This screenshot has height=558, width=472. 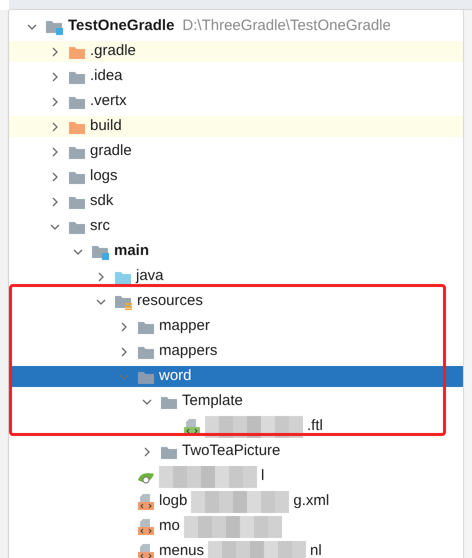 I want to click on item-label: Template, so click(x=212, y=401).